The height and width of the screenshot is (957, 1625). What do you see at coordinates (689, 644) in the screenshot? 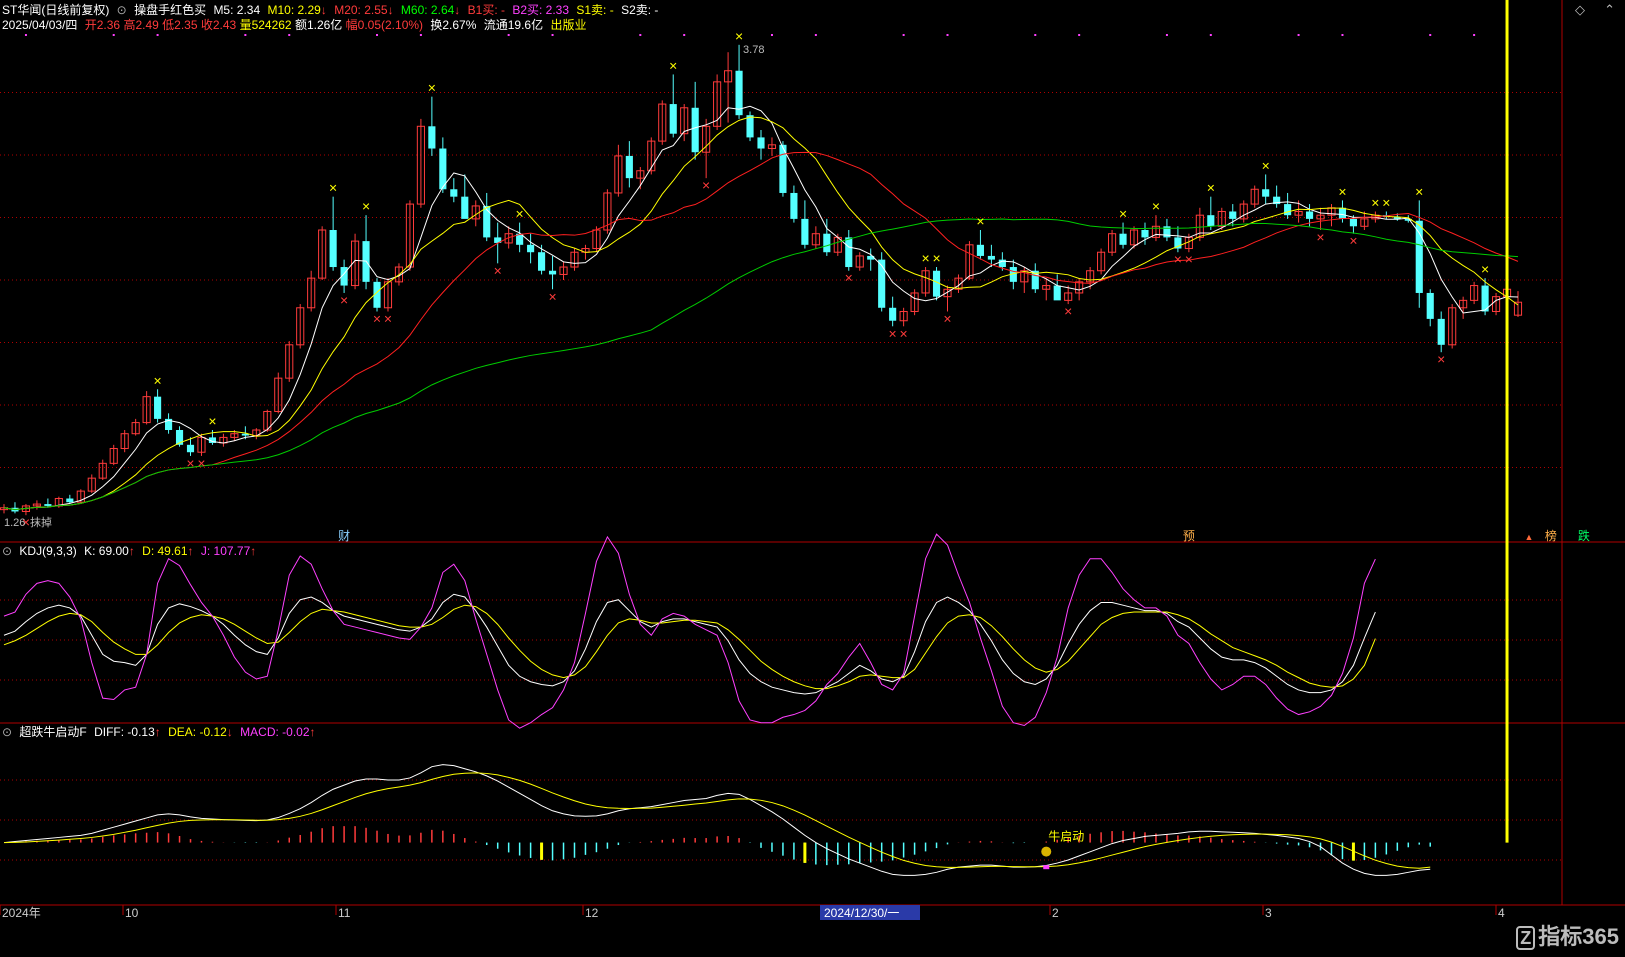
I see `kdj-k-line` at bounding box center [689, 644].